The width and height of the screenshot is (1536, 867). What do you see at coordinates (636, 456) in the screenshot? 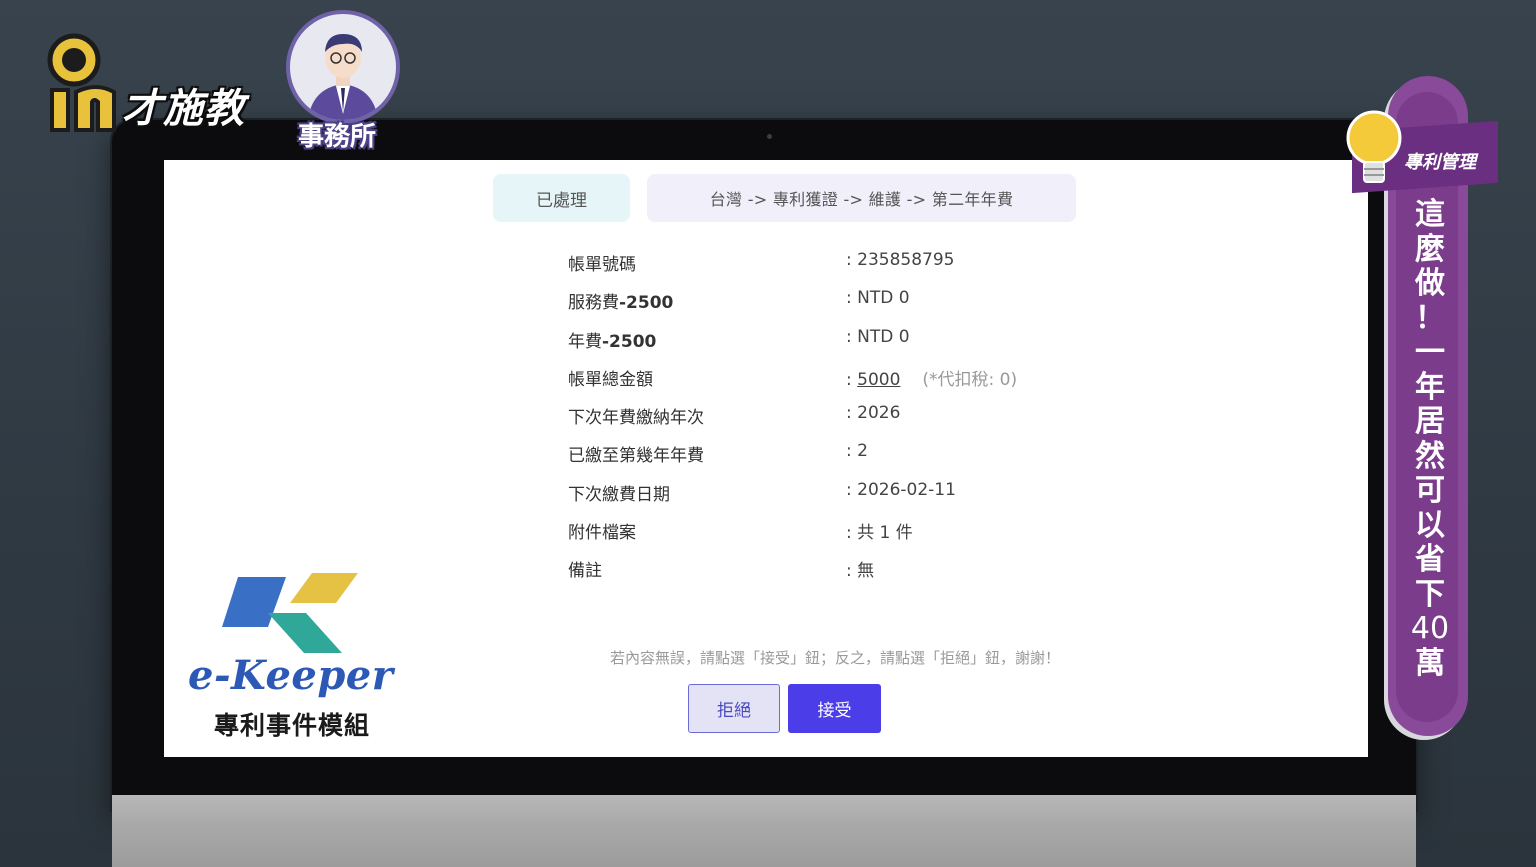
I see `detail-label: 已繳至第幾年年費` at bounding box center [636, 456].